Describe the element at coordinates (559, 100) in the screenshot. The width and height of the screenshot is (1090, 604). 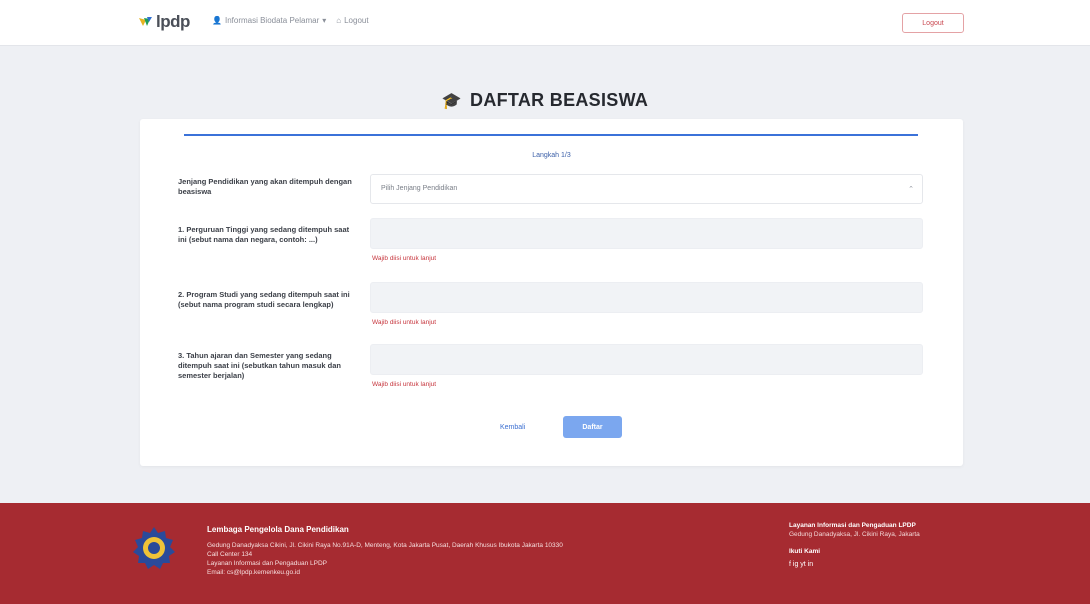
I see `page-title-text: DAFTAR BEASISWA` at that location.